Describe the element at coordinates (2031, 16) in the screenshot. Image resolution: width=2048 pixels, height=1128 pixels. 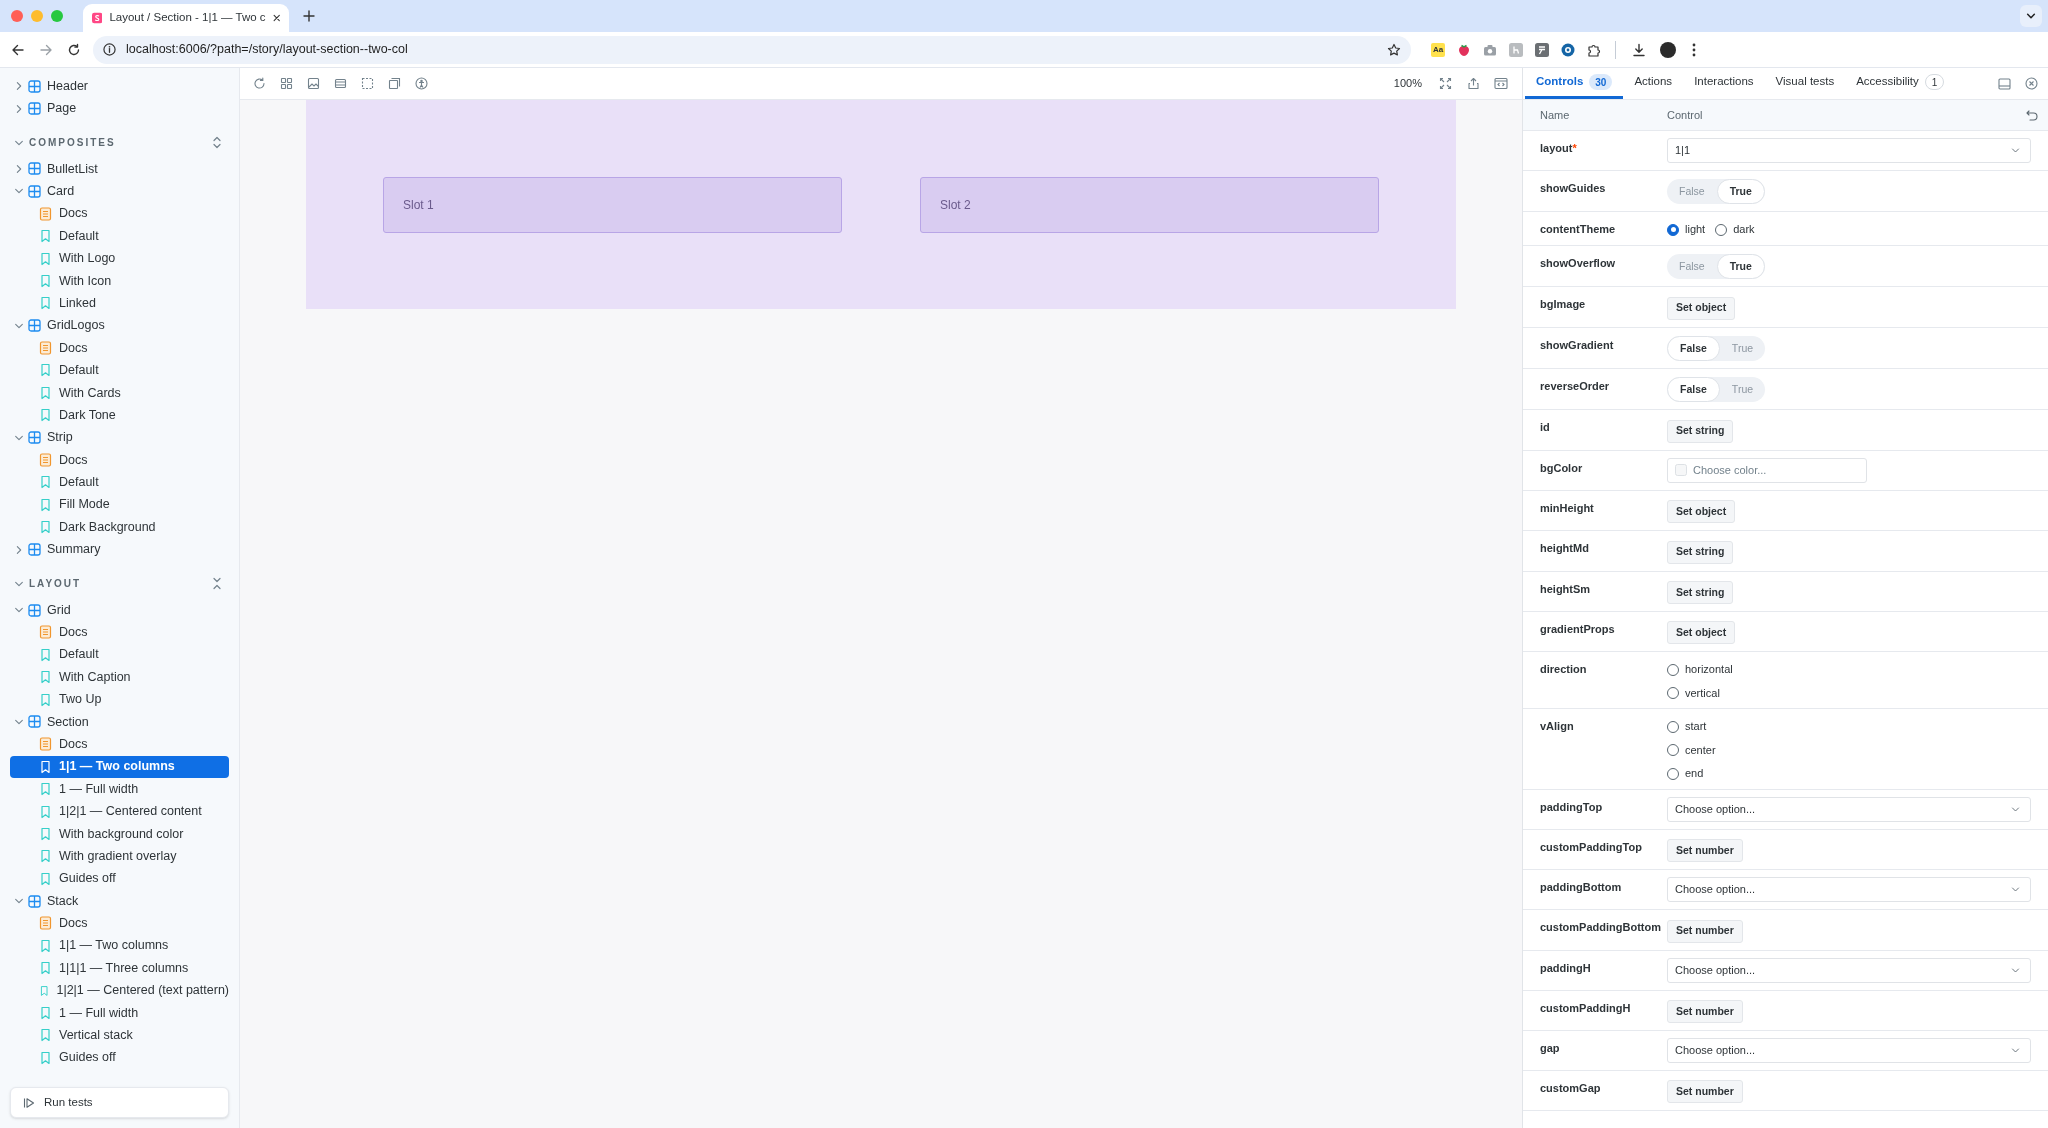
I see `tab-list-button` at that location.